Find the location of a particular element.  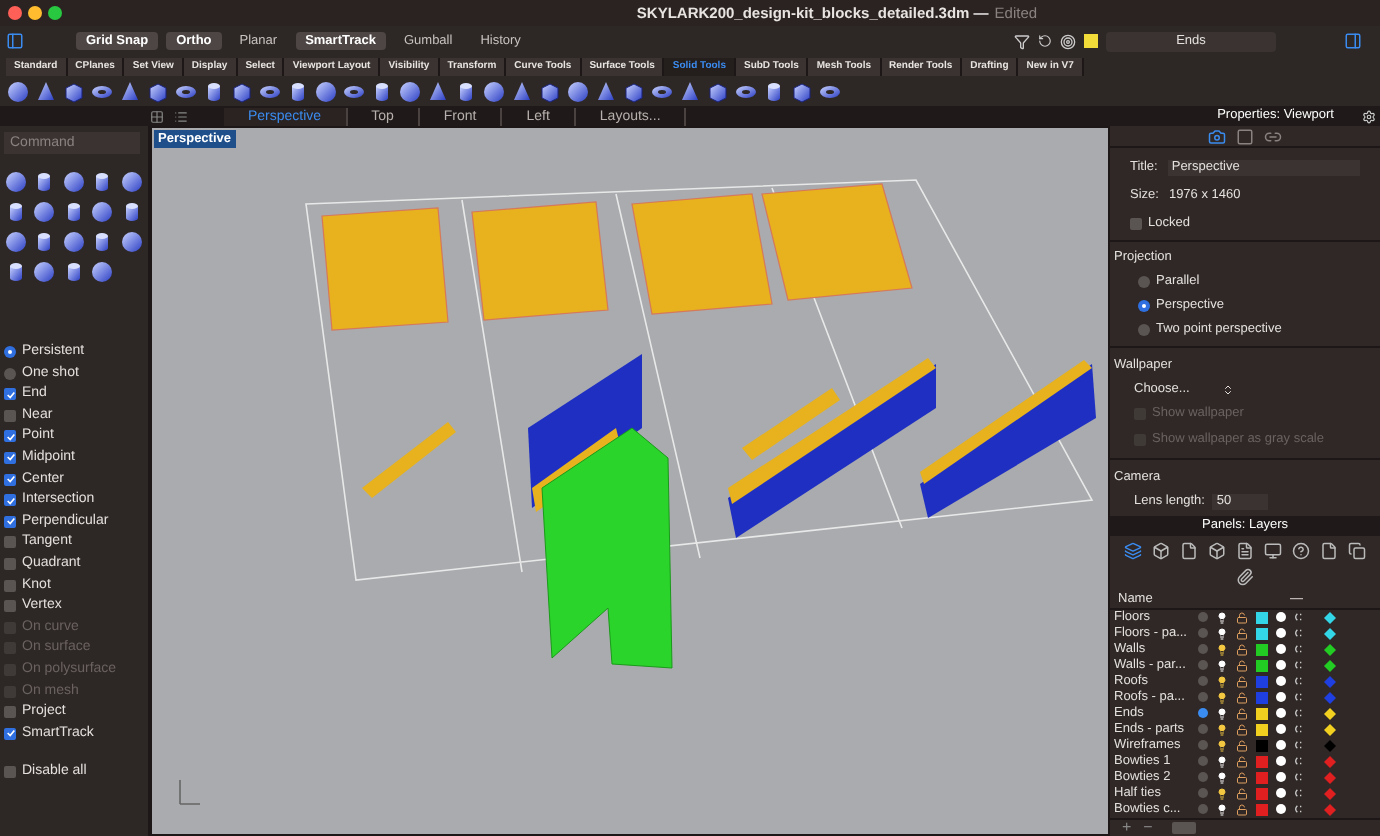

zoom-button is located at coordinates (55, 13).